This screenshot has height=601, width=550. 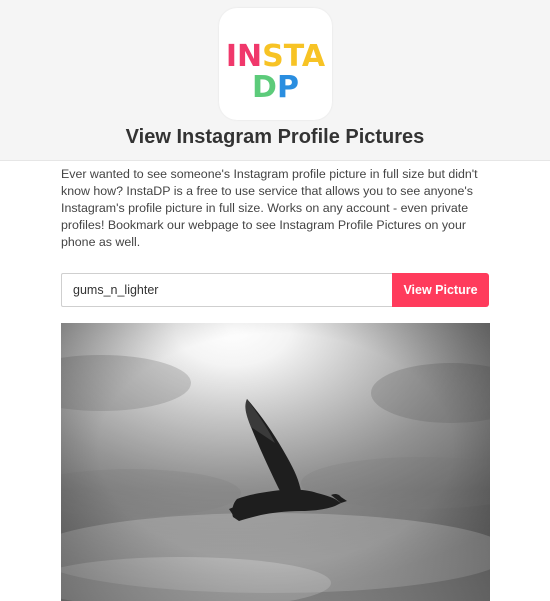 I want to click on logo-line-2: DP, so click(x=275, y=88).